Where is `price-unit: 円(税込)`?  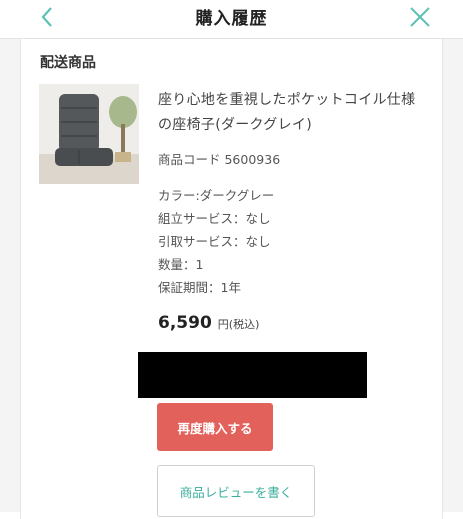
price-unit: 円(税込) is located at coordinates (238, 324).